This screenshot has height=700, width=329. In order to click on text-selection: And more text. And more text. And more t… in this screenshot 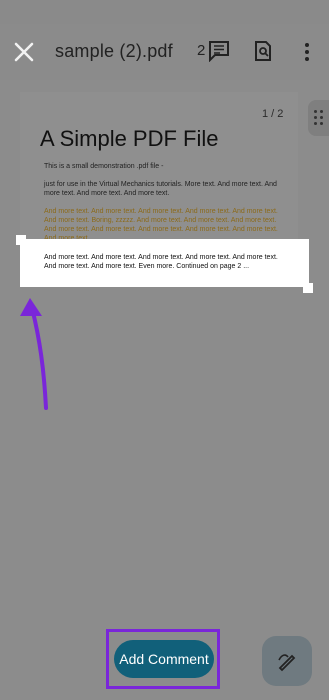, I will do `click(164, 263)`.